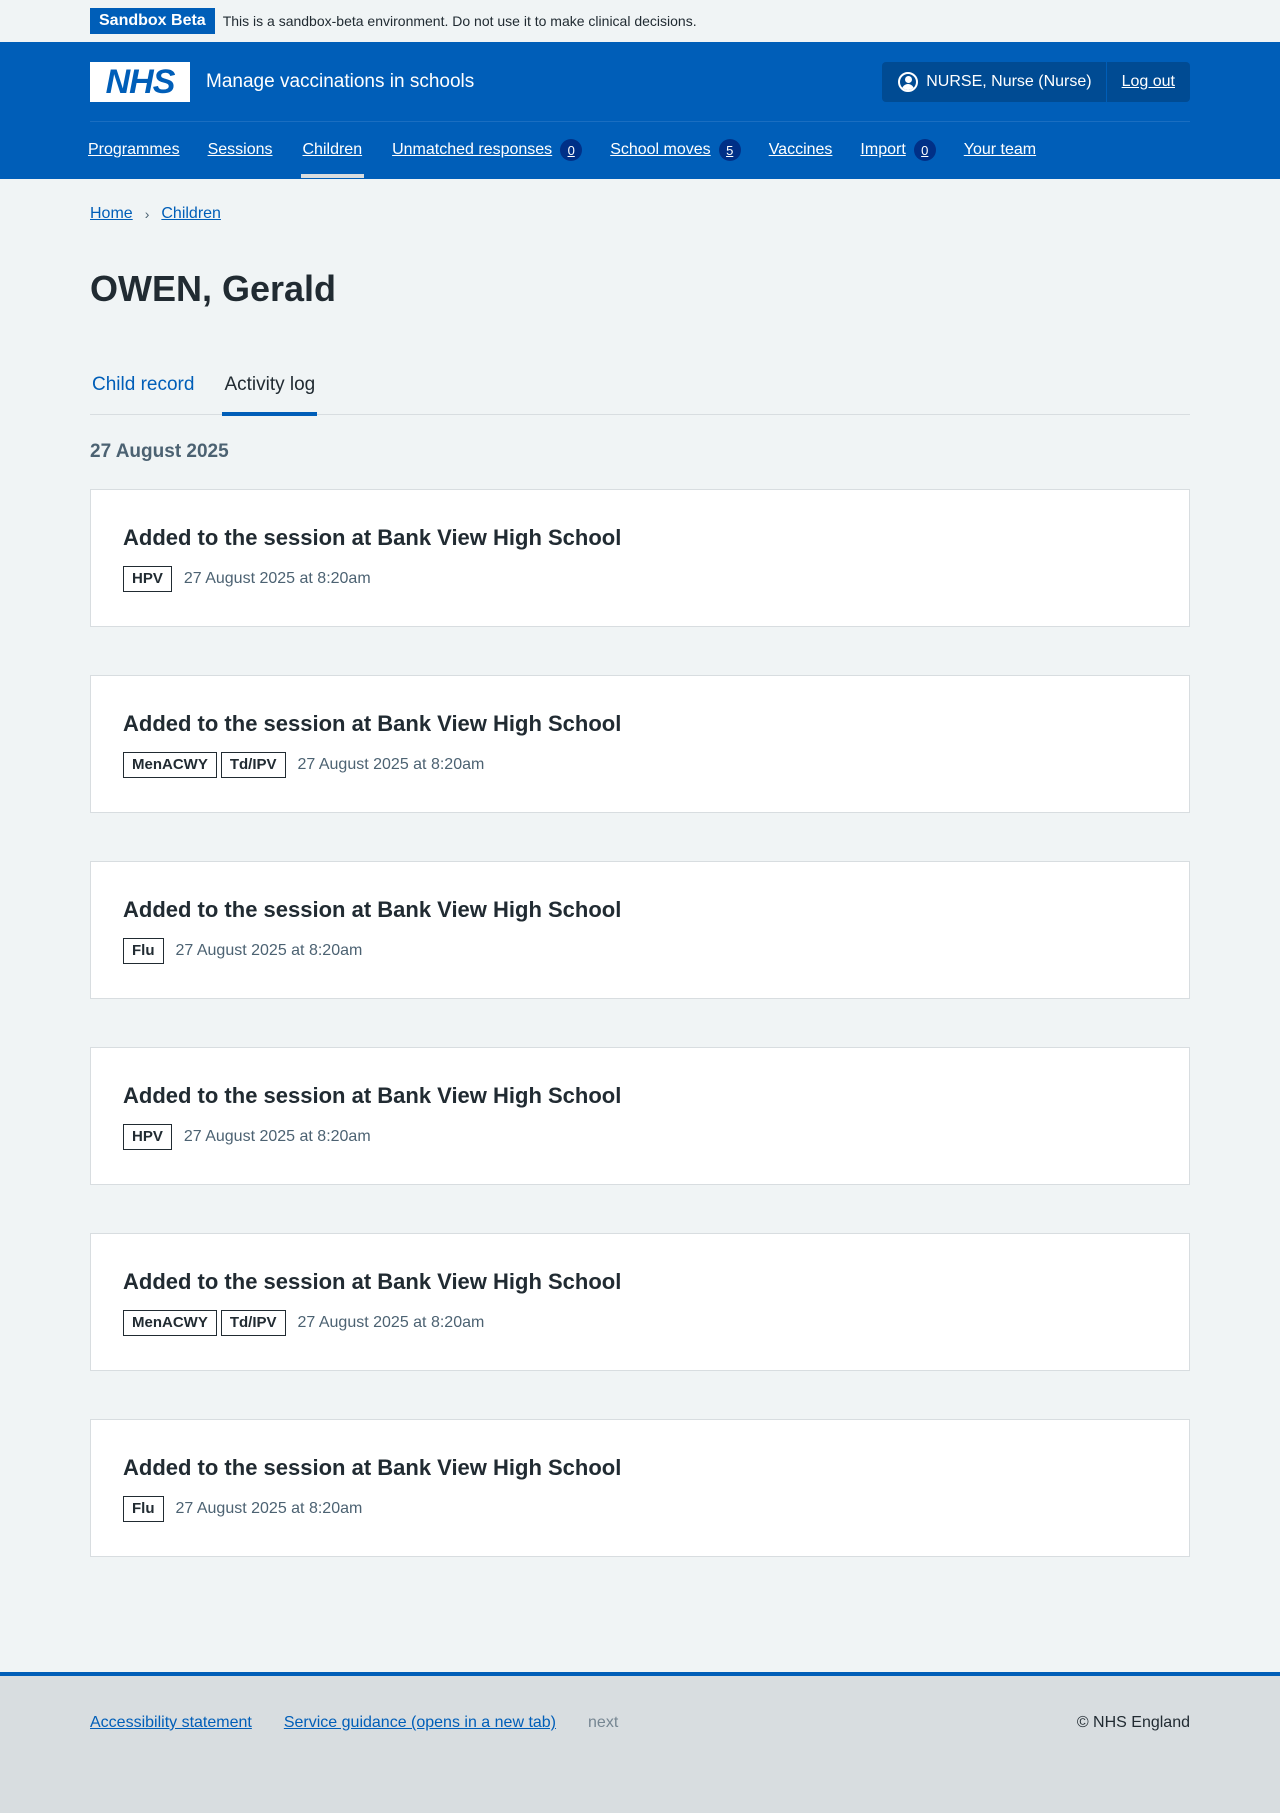 This screenshot has width=1280, height=1813. What do you see at coordinates (660, 149) in the screenshot?
I see `nav-label: School moves` at bounding box center [660, 149].